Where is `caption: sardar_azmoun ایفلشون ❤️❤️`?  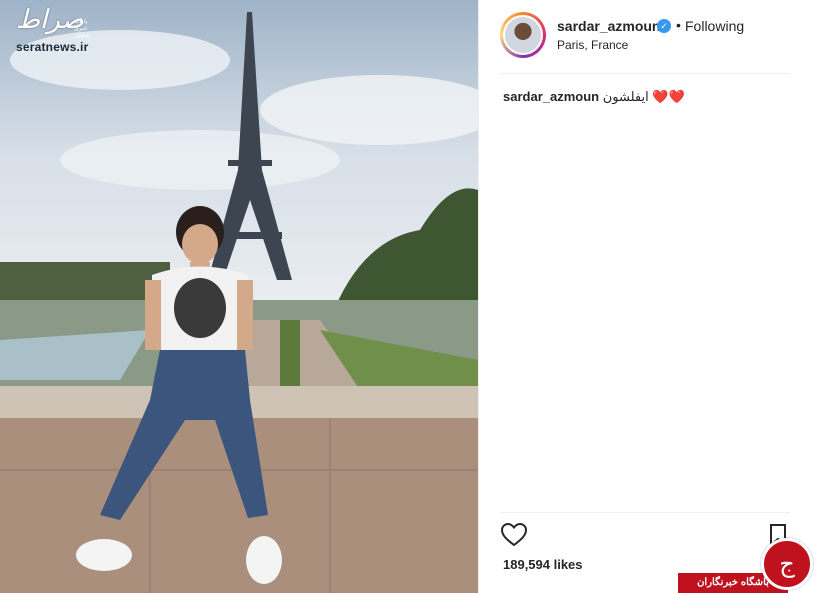 caption: sardar_azmoun ایفلشون ❤️❤️ is located at coordinates (594, 97).